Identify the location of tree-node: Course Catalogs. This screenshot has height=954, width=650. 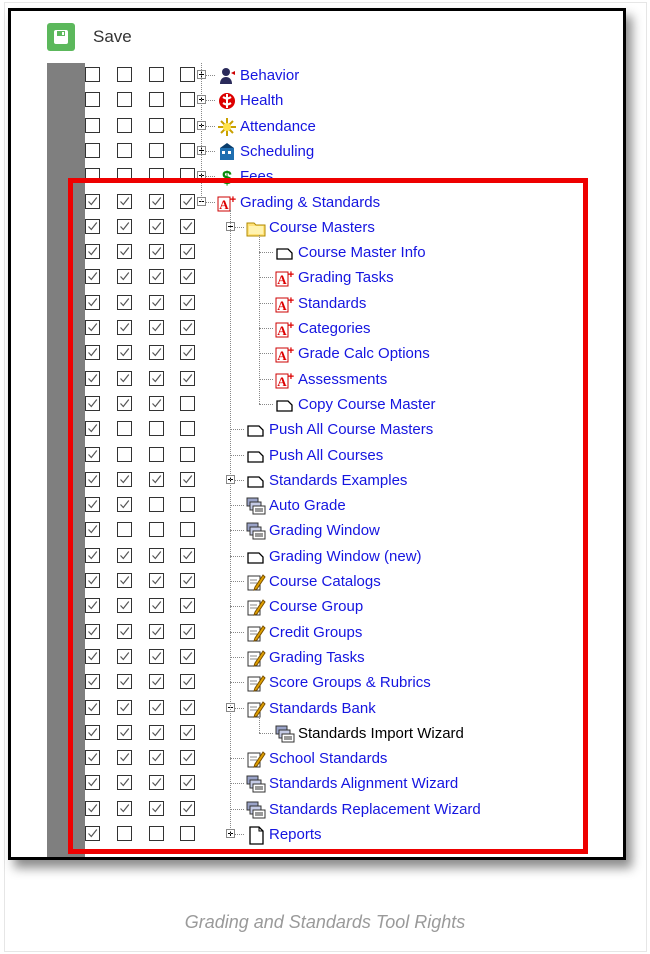
(313, 581).